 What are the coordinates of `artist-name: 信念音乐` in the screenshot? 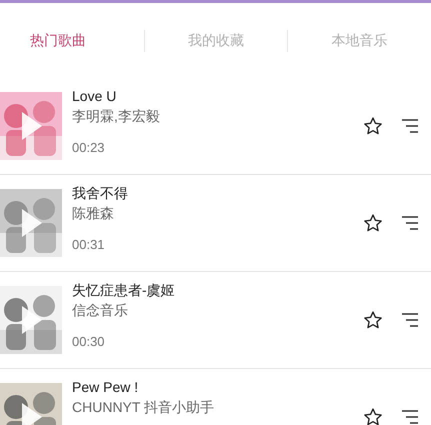 It's located at (100, 310).